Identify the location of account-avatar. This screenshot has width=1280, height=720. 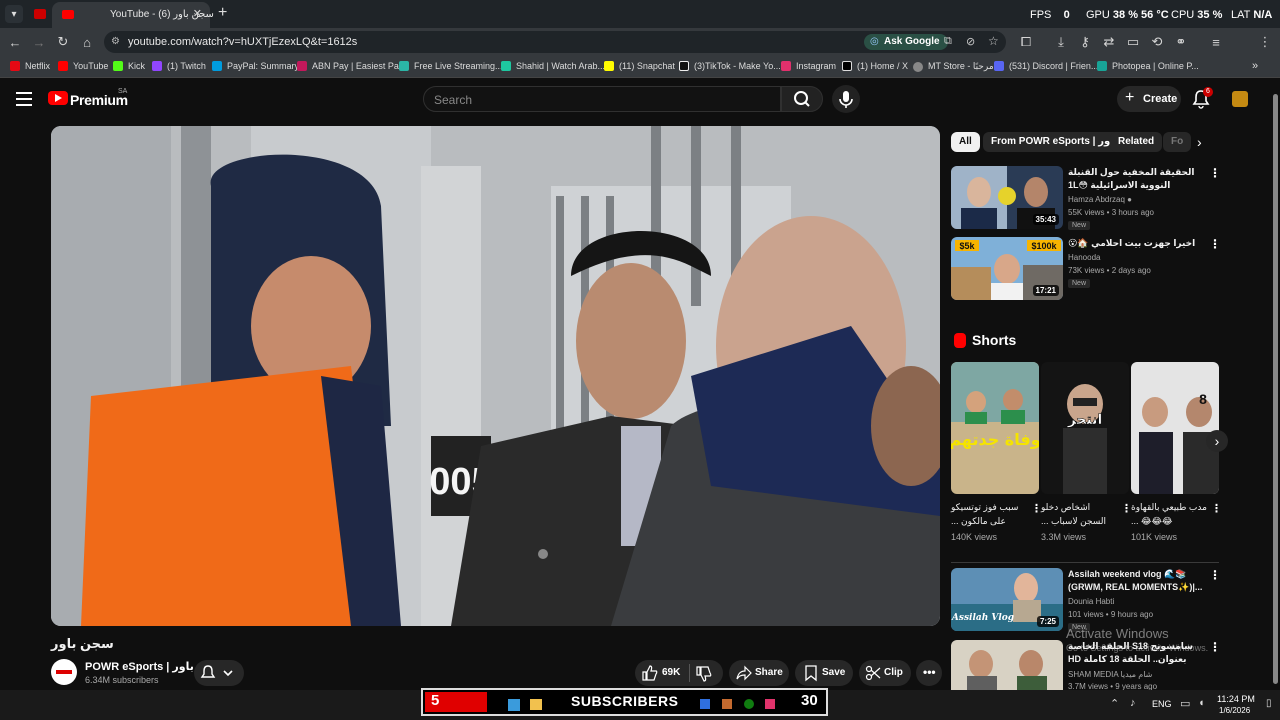
(1240, 99).